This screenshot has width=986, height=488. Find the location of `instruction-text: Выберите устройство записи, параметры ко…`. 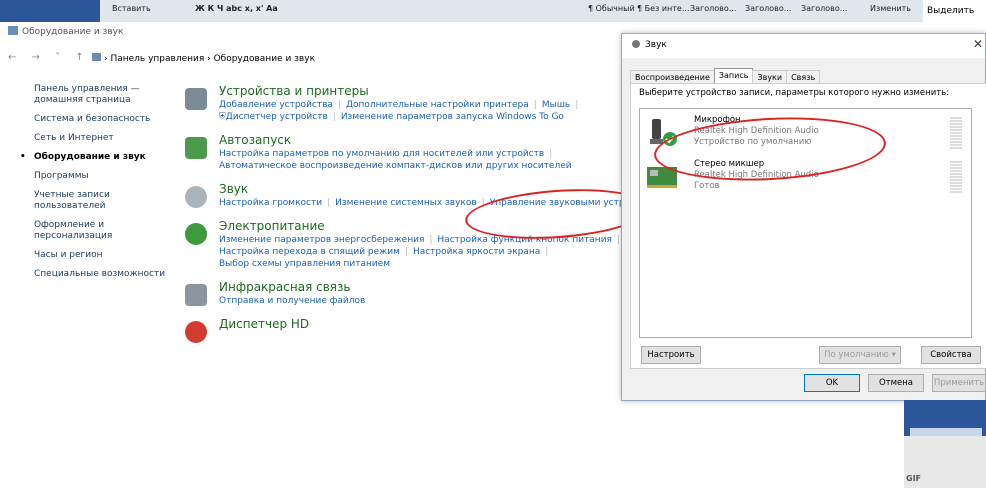

instruction-text: Выберите устройство записи, параметры ко… is located at coordinates (794, 93).